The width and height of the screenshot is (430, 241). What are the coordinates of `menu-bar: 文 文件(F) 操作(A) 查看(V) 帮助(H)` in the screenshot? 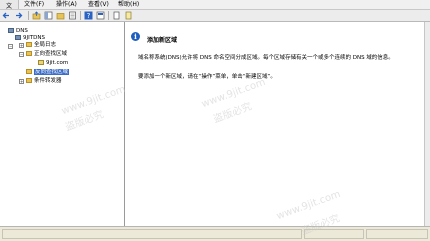 It's located at (215, 5).